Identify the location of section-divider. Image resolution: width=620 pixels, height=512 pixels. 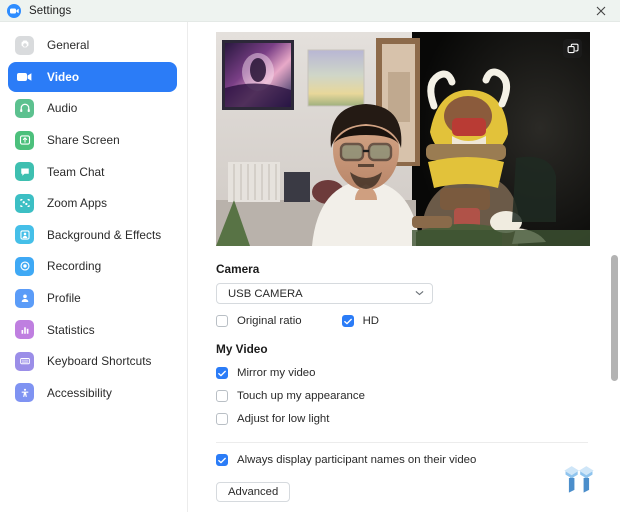
(402, 442).